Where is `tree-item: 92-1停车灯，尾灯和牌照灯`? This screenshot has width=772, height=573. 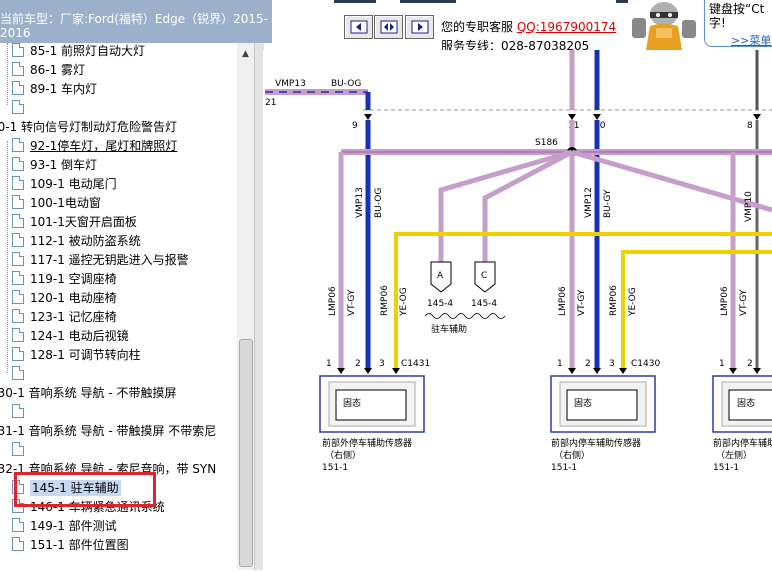
tree-item: 92-1停车灯，尾灯和牌照灯 is located at coordinates (94, 146).